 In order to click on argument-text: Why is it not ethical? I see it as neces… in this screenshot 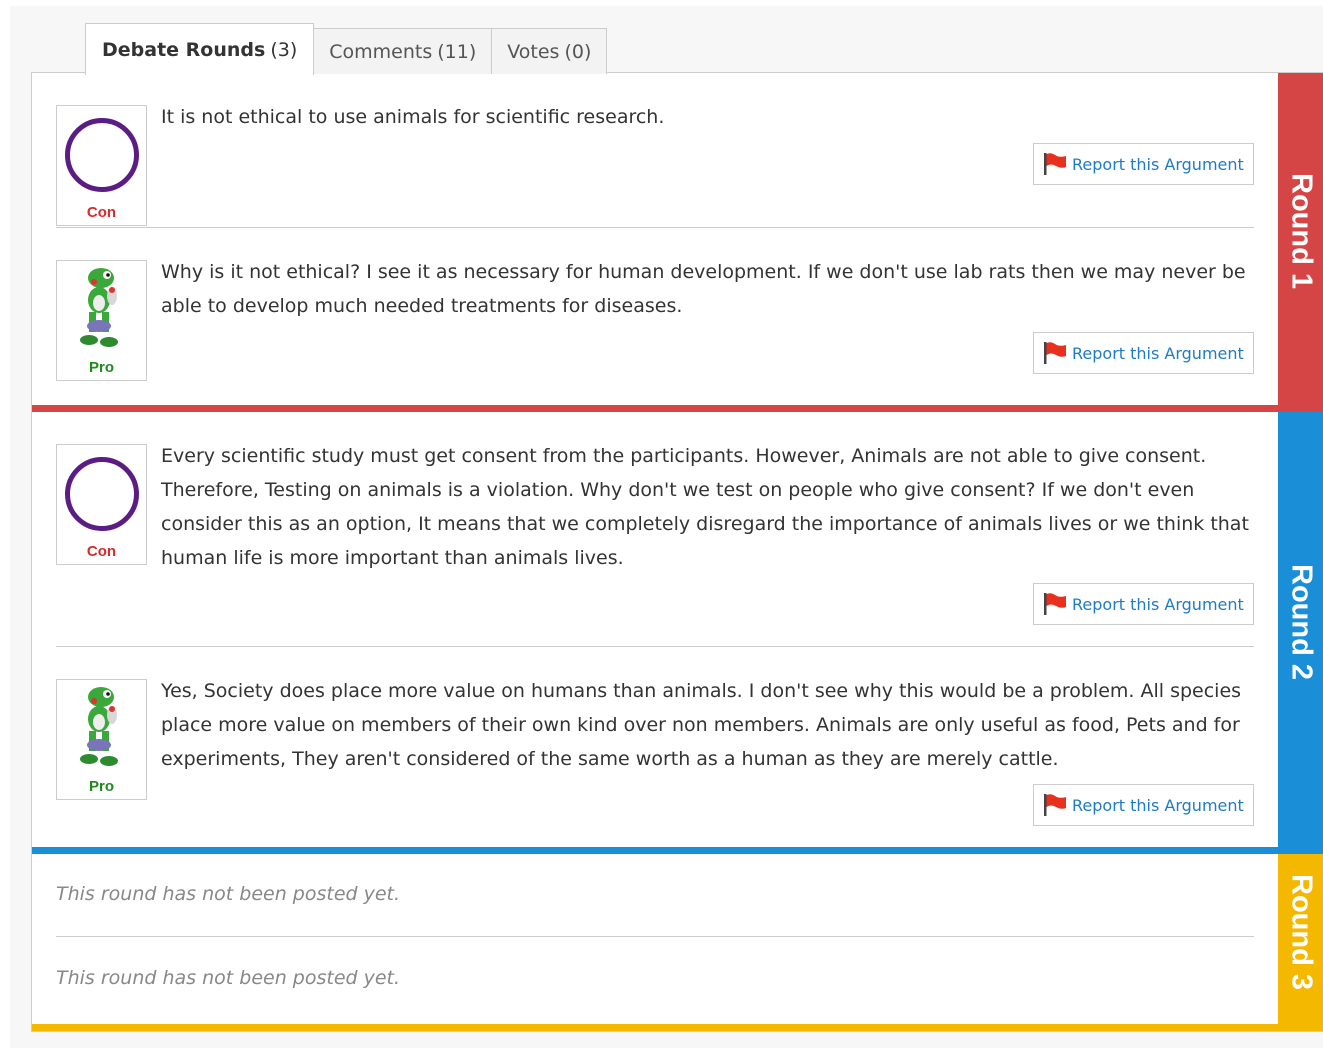, I will do `click(703, 289)`.